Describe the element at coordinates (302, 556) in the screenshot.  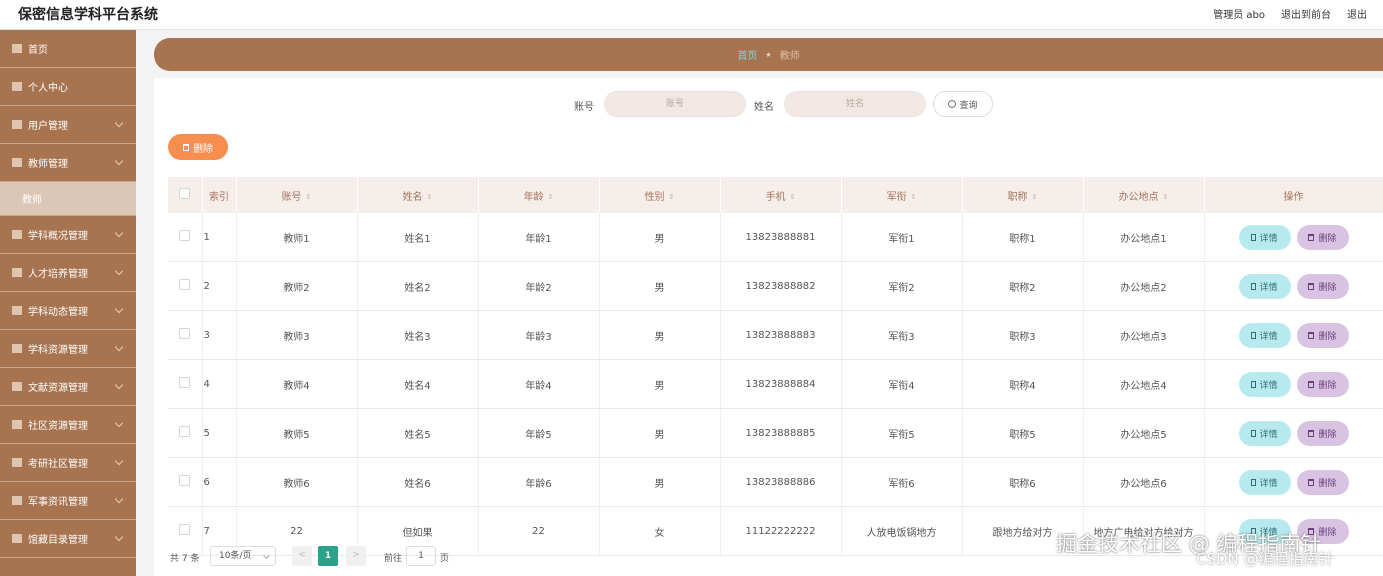
I see `prev-page-button: <` at that location.